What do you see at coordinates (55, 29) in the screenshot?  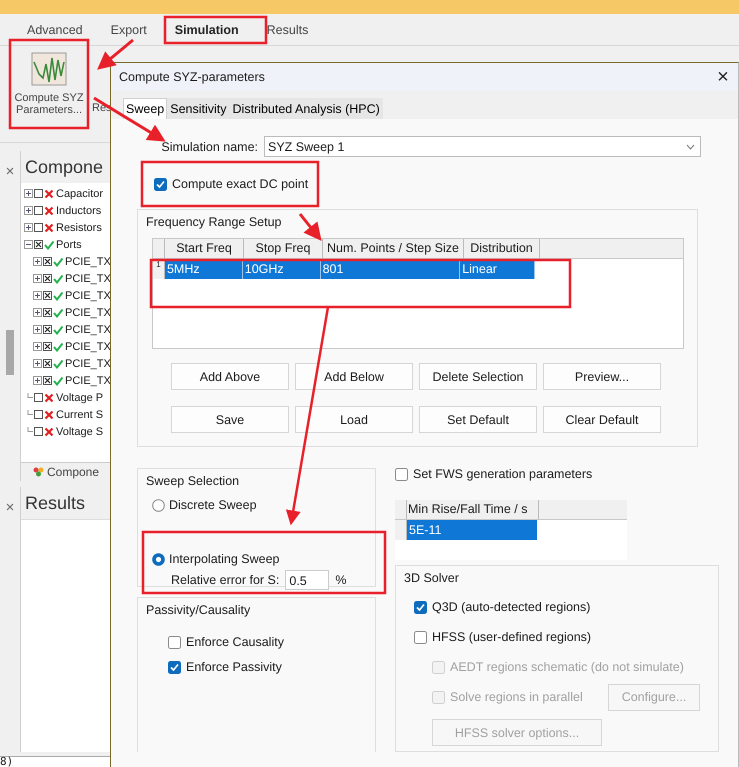 I see `ribbon-tab: Advanced` at bounding box center [55, 29].